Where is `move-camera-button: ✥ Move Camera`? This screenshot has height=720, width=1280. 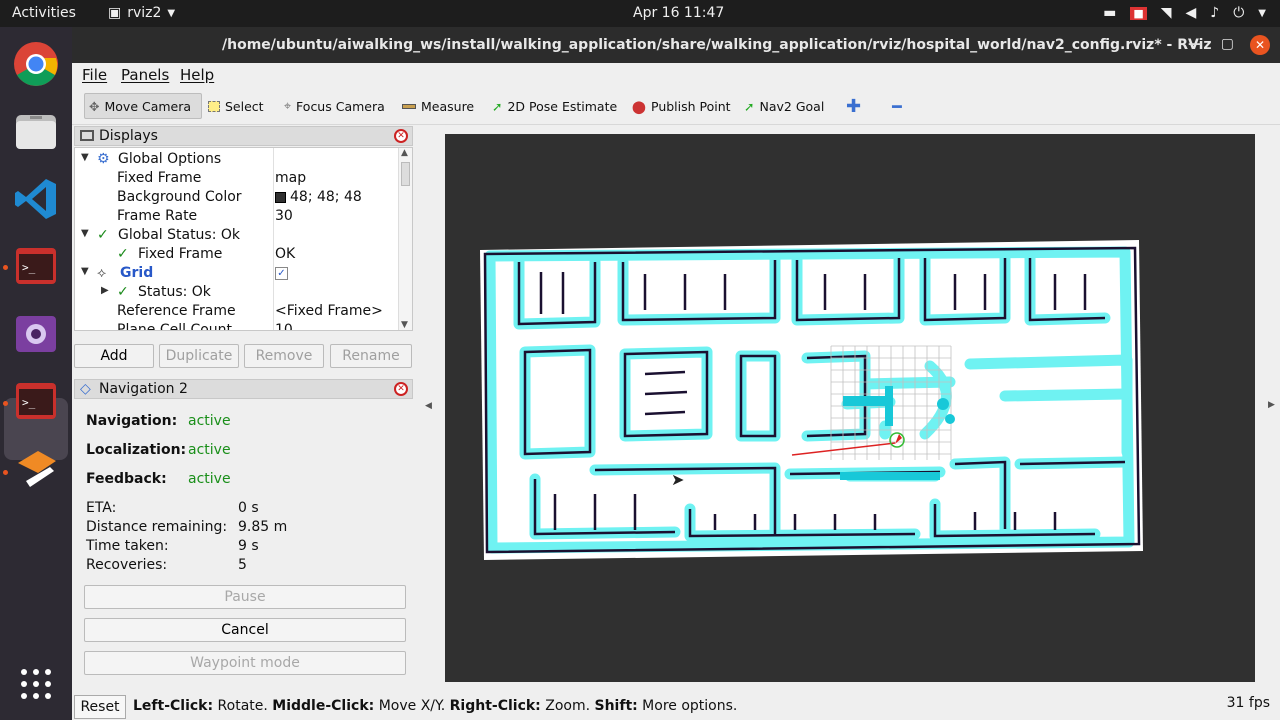 move-camera-button: ✥ Move Camera is located at coordinates (143, 106).